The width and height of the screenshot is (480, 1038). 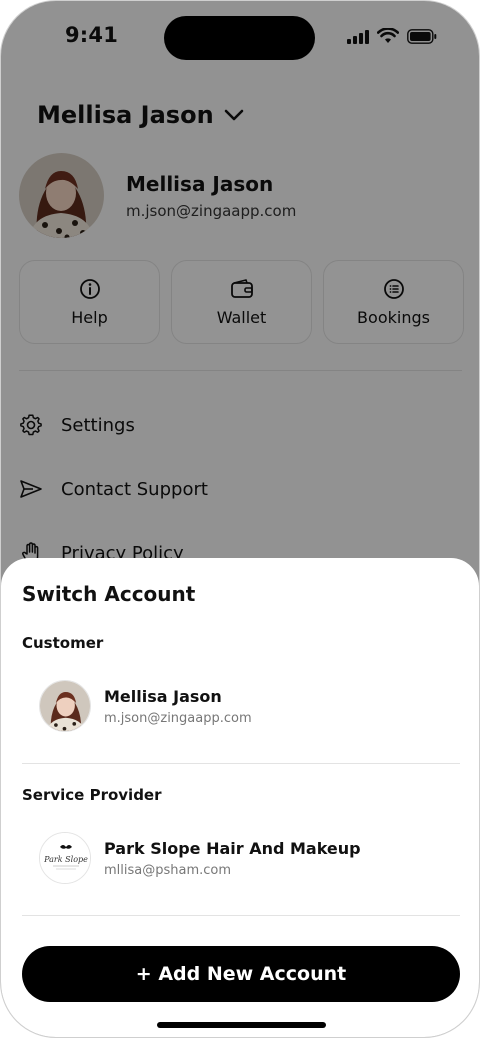 I want to click on section-label-service-provider: Service Provider, so click(x=92, y=795).